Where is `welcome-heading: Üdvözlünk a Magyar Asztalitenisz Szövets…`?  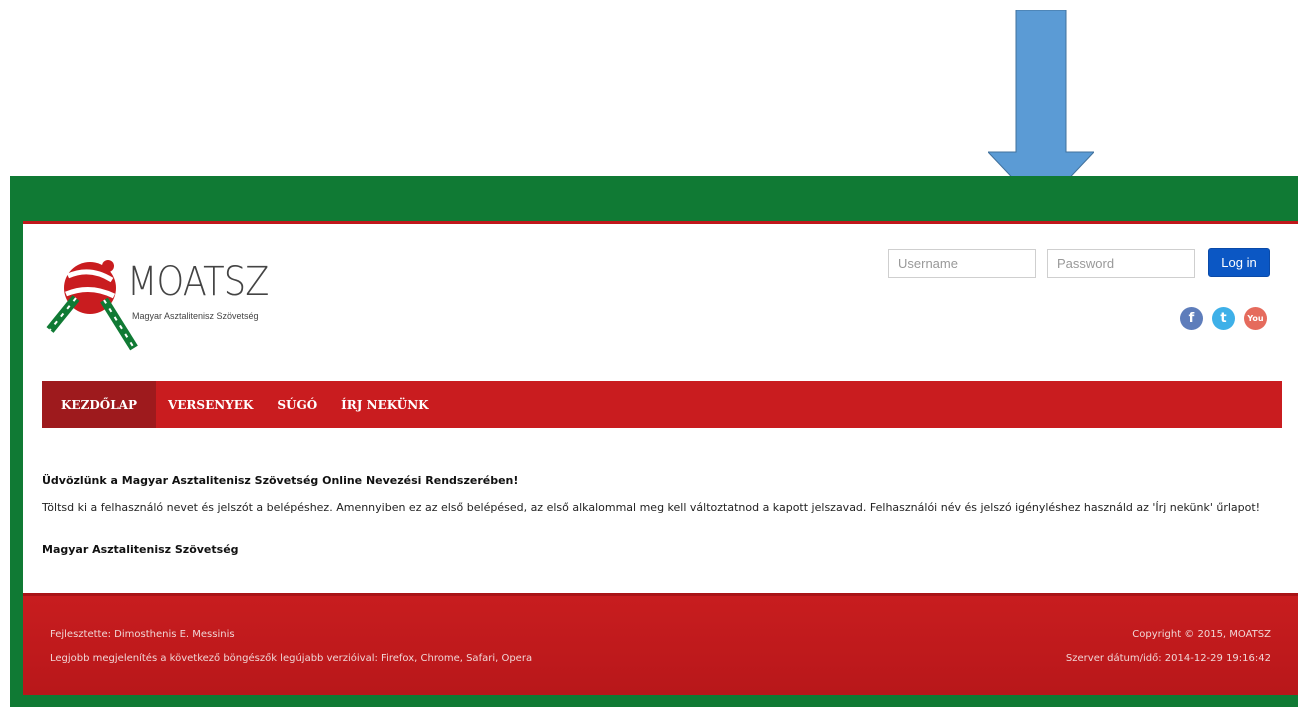 welcome-heading: Üdvözlünk a Magyar Asztalitenisz Szövets… is located at coordinates (280, 480).